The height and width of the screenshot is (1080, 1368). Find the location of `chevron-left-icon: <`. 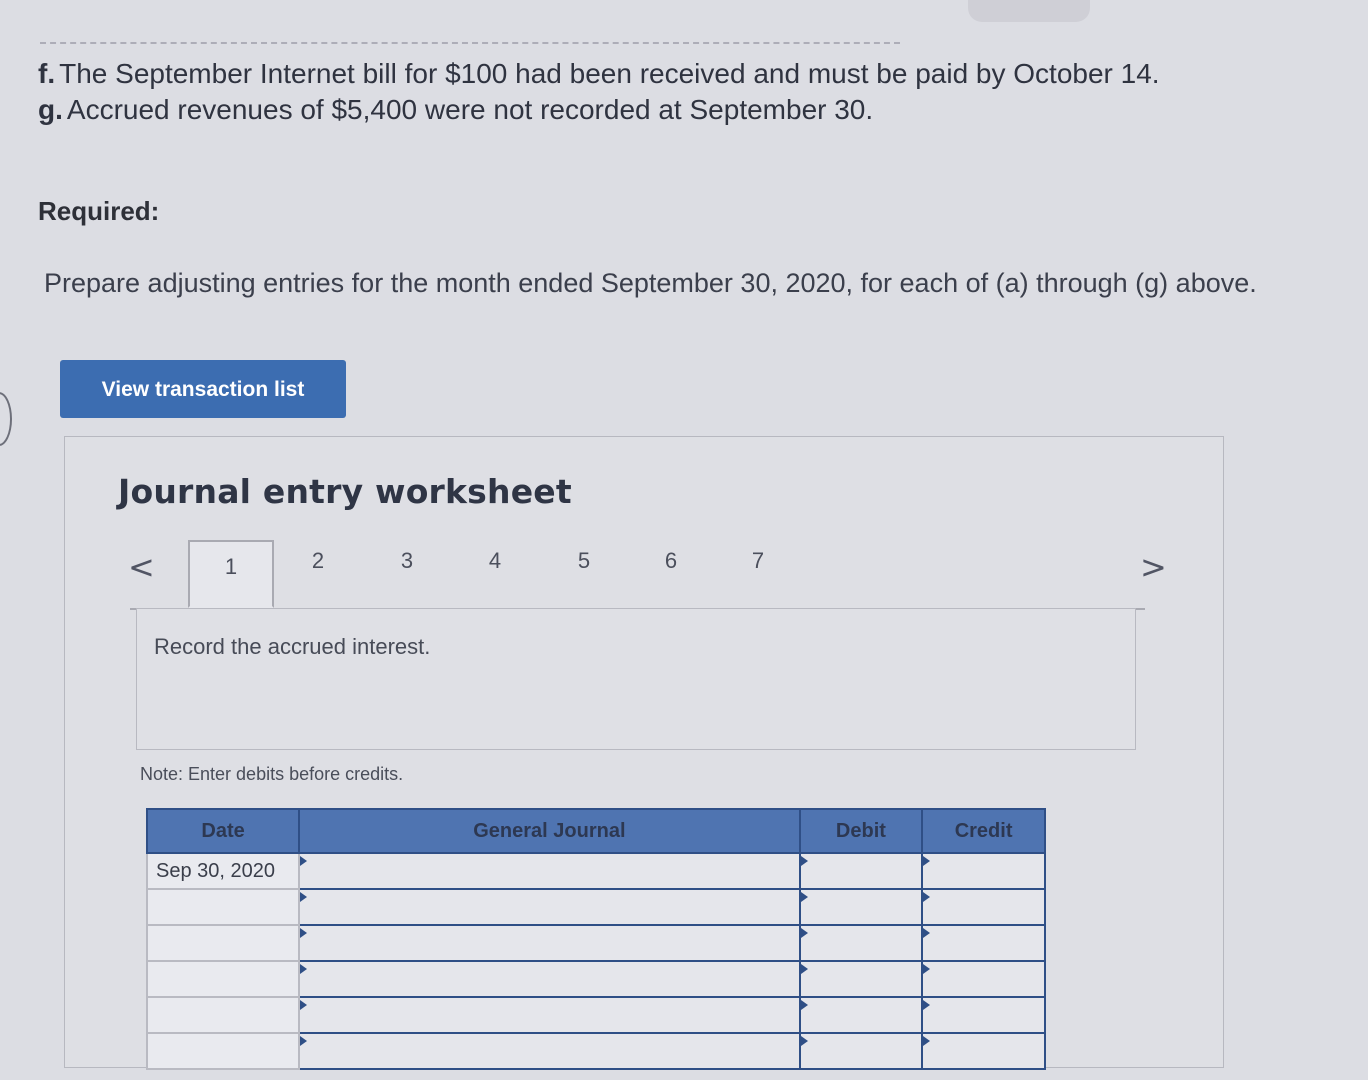

chevron-left-icon: < is located at coordinates (141, 567).